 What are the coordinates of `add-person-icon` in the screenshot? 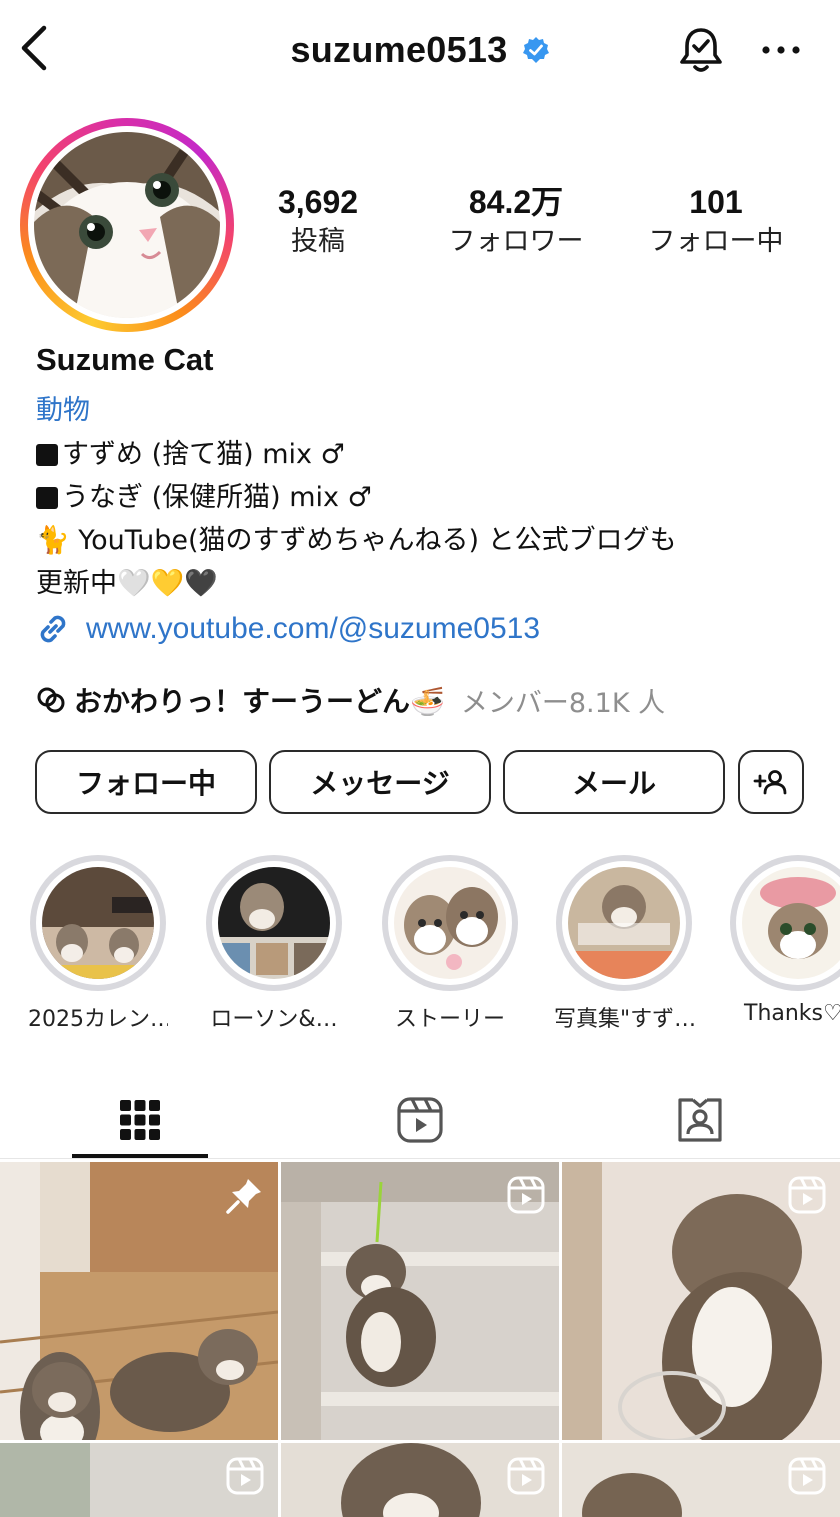 It's located at (770, 782).